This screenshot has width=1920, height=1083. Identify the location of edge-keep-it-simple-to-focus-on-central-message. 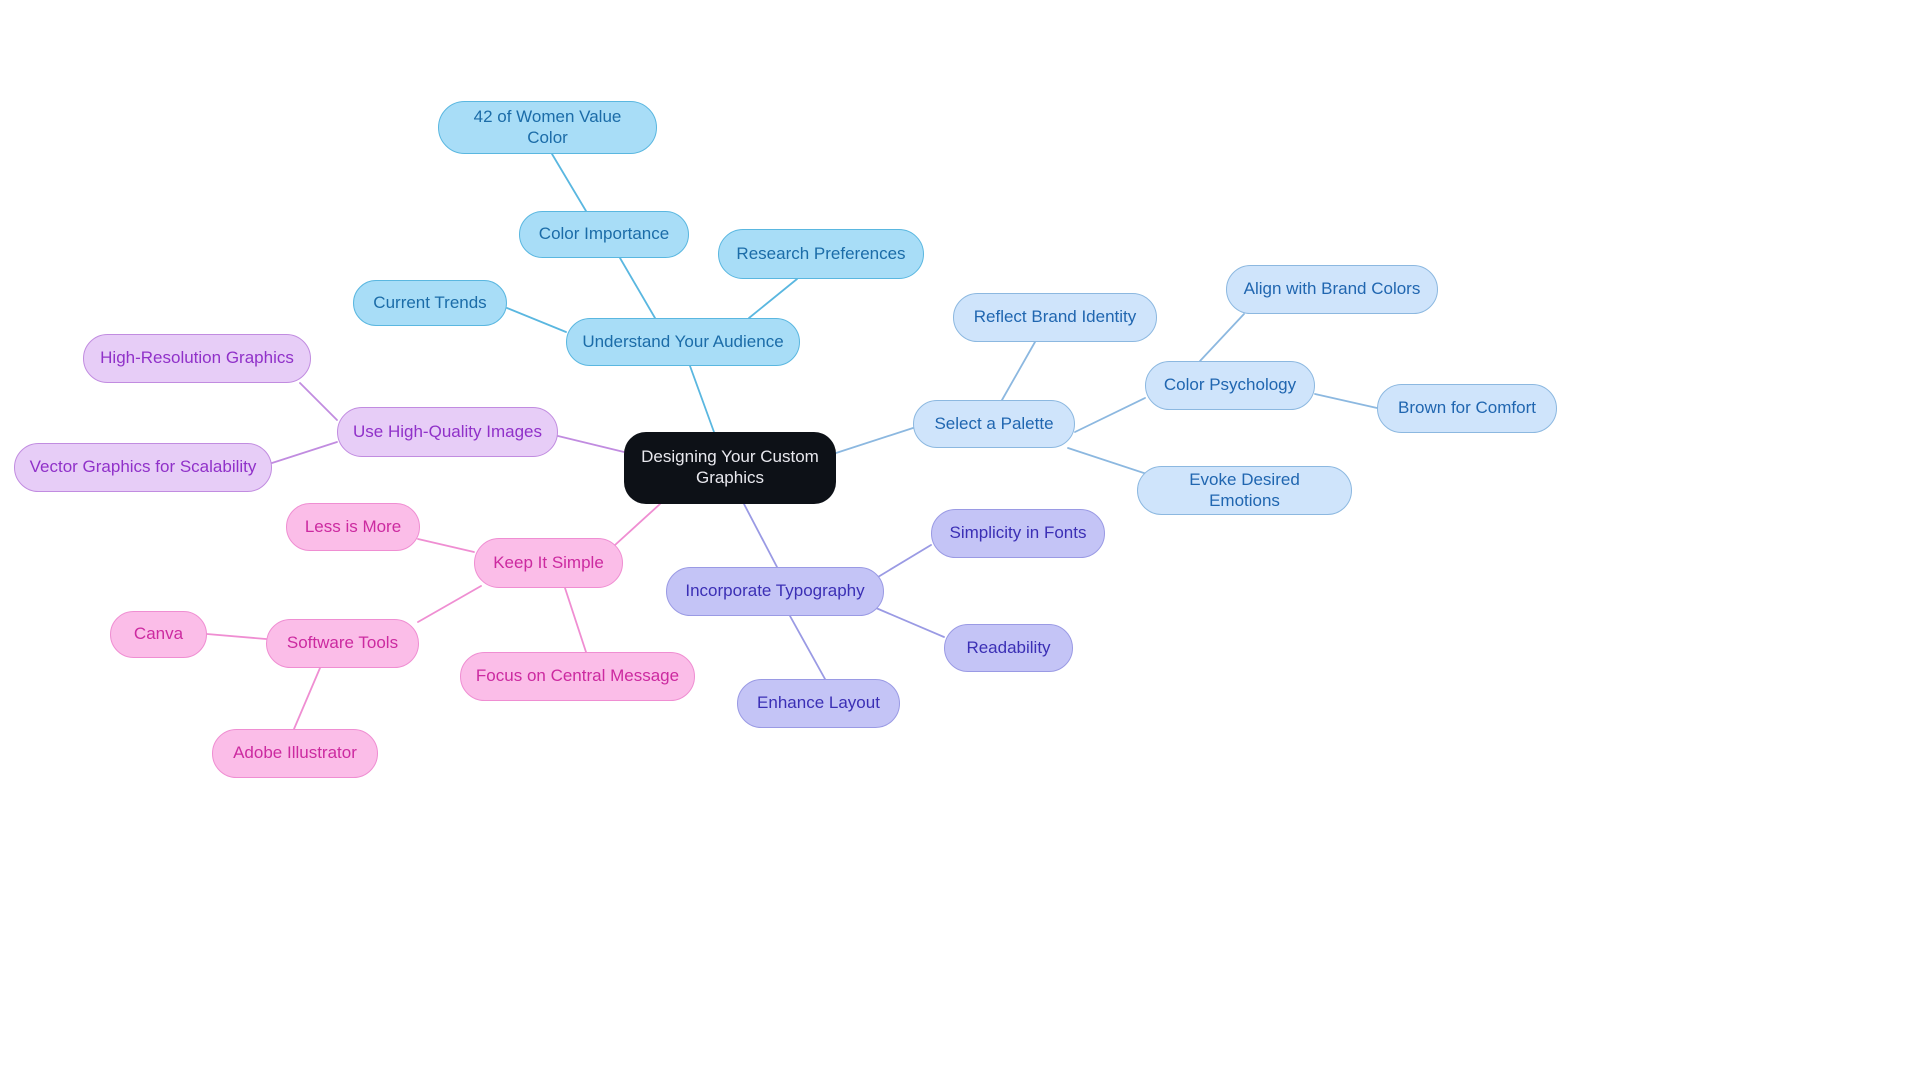
(575, 620).